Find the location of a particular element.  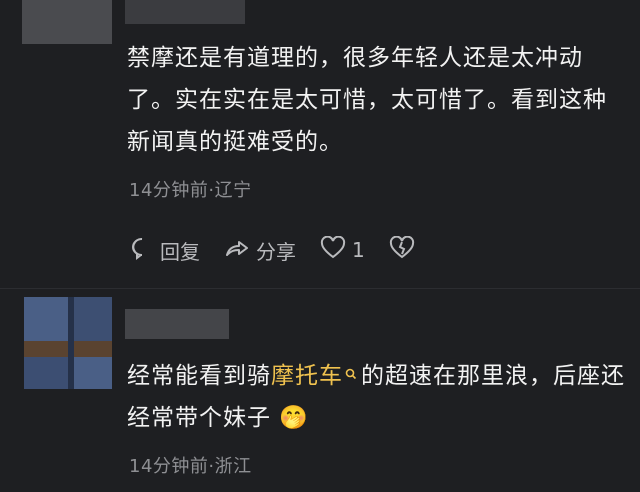

comment-text-part: 经常能看到骑 is located at coordinates (199, 376).